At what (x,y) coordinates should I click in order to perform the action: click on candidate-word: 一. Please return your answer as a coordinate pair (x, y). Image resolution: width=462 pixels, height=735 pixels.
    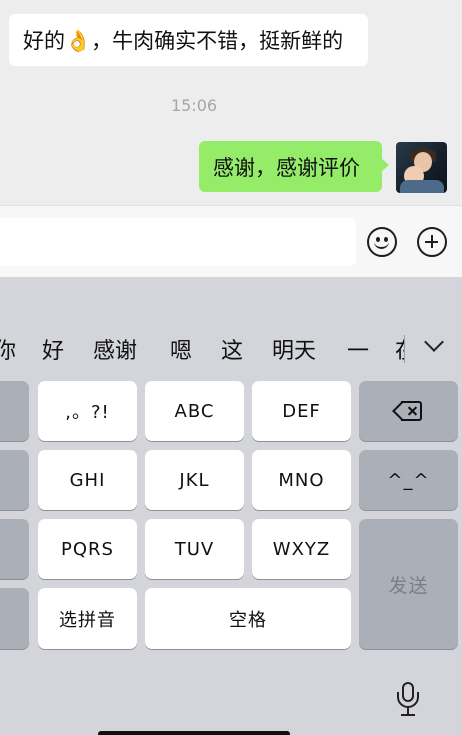
    Looking at the image, I should click on (358, 349).